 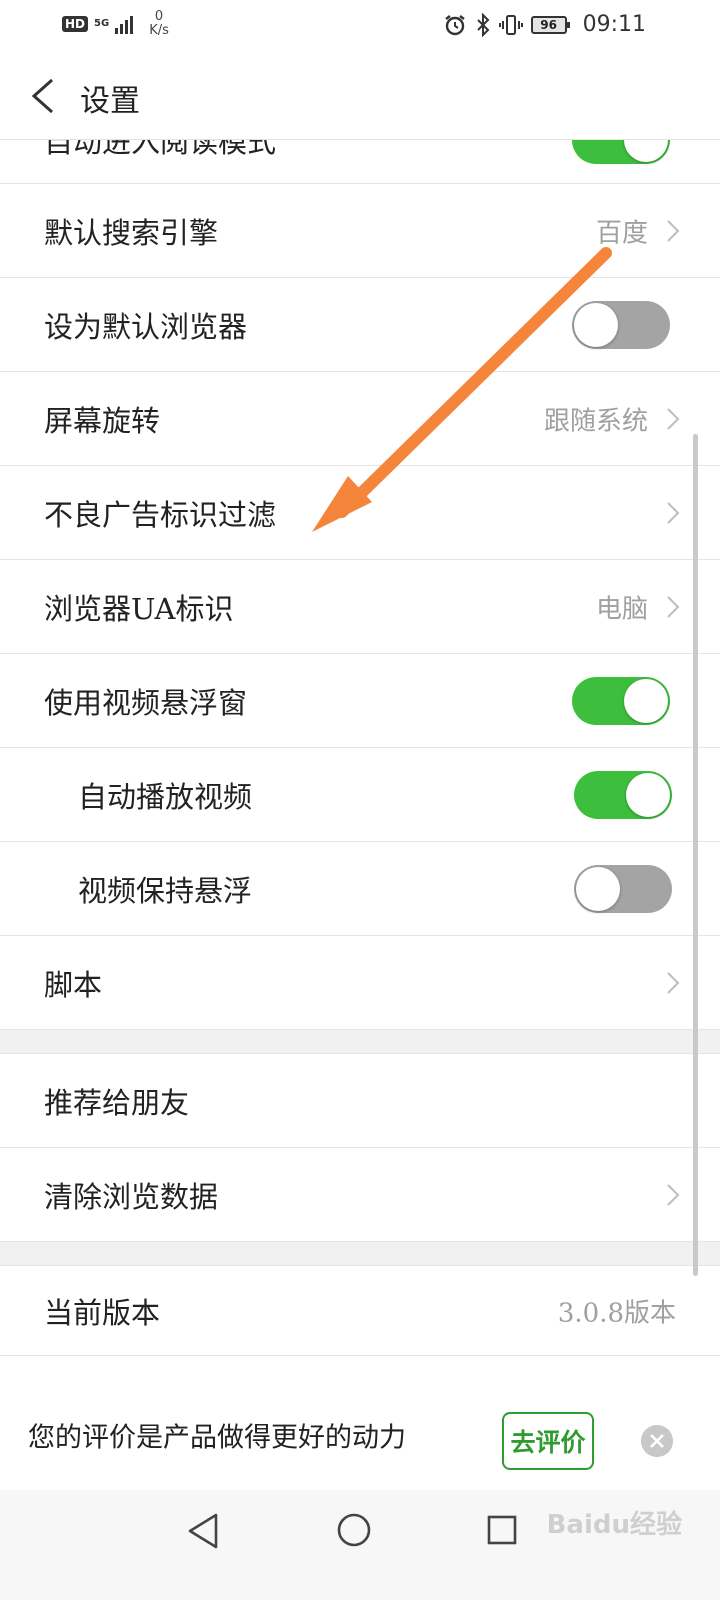 What do you see at coordinates (621, 233) in the screenshot?
I see `setting-value: 百度` at bounding box center [621, 233].